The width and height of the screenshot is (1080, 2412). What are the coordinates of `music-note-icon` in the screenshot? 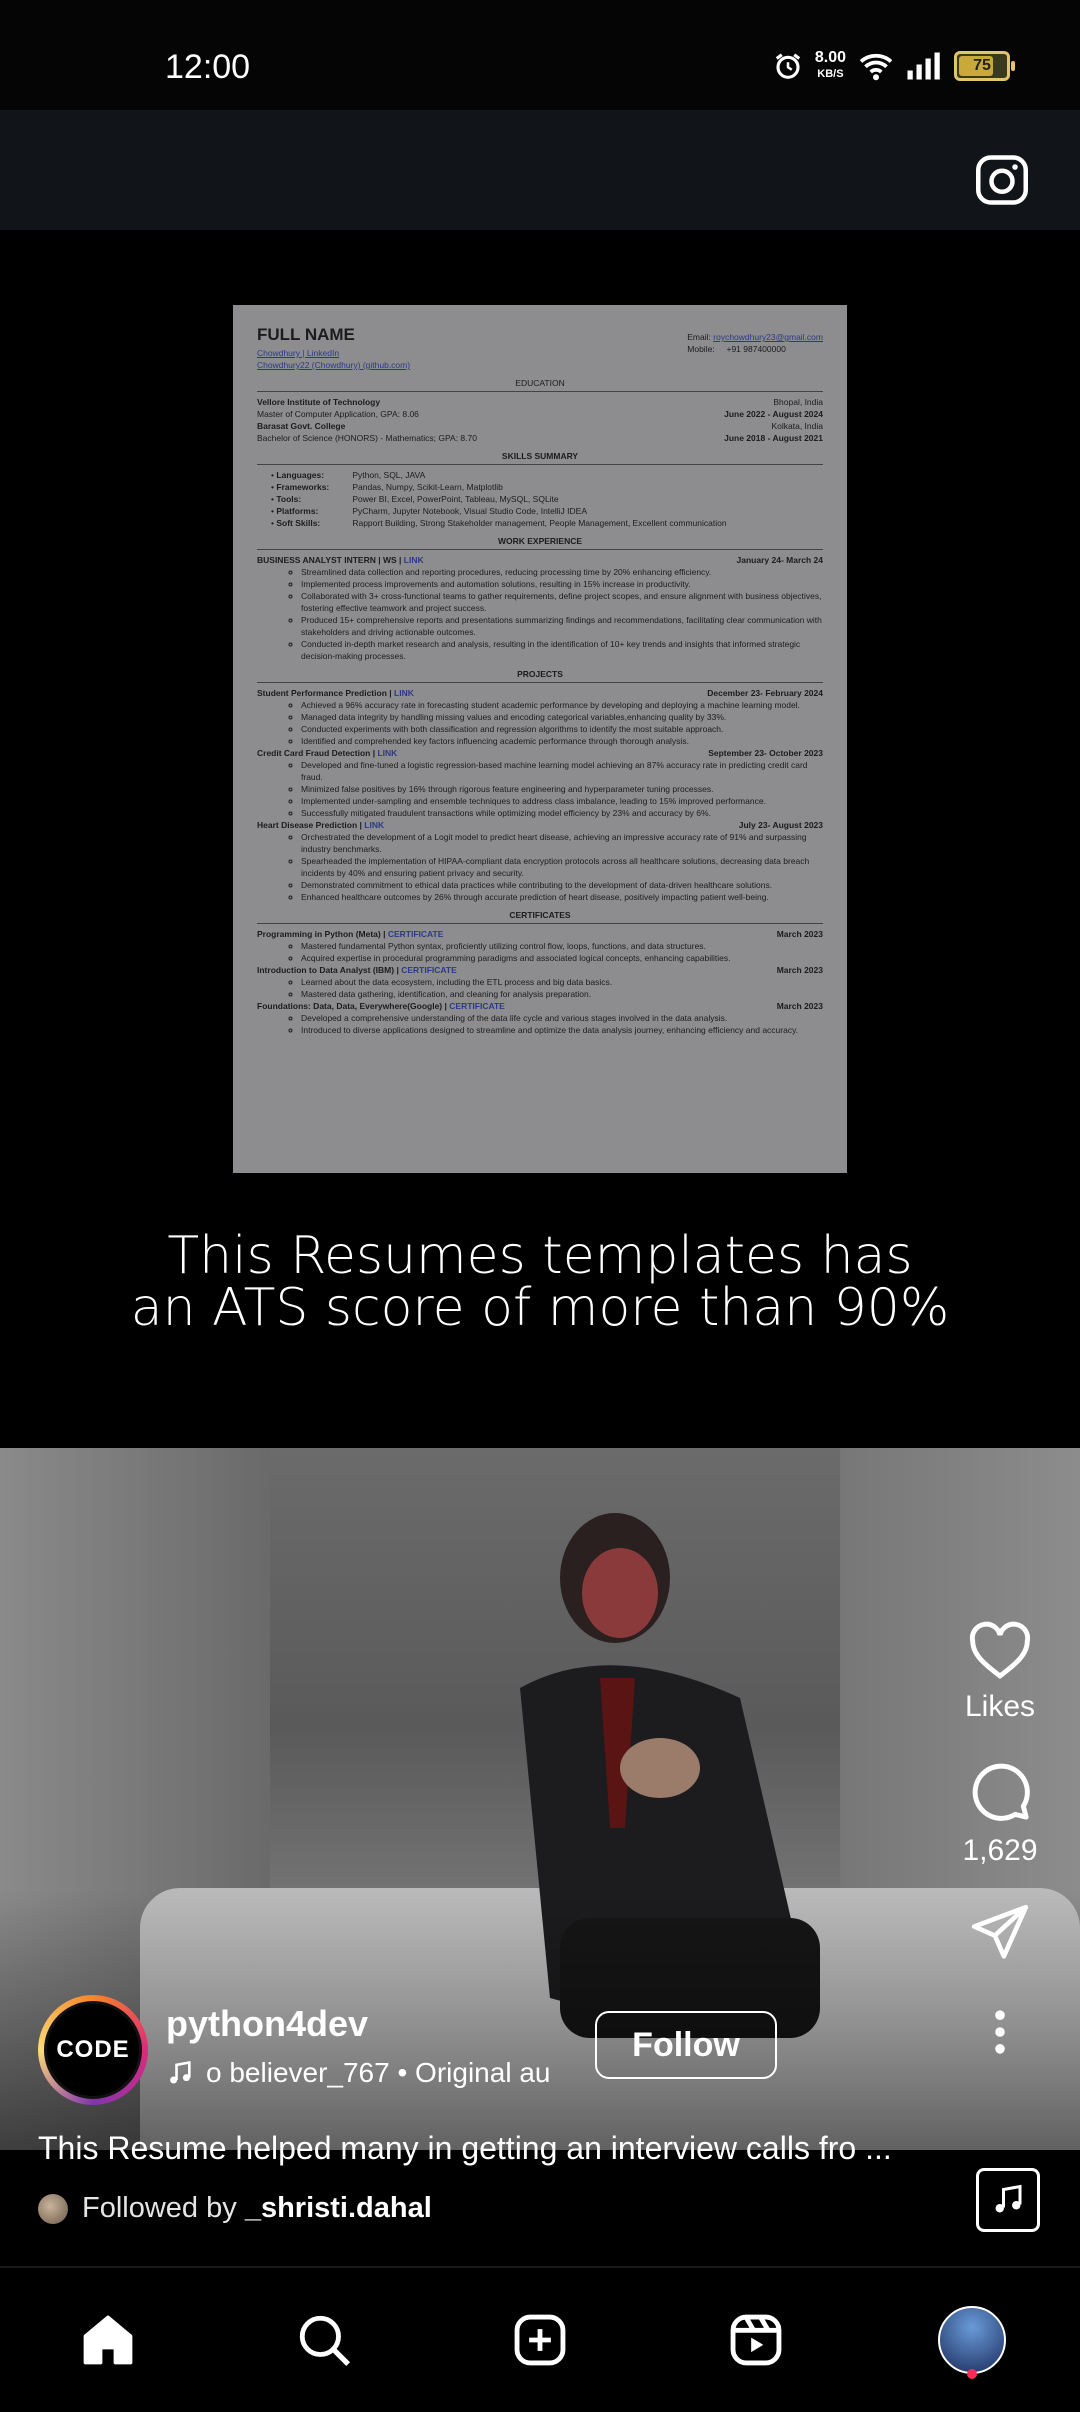 It's located at (180, 2072).